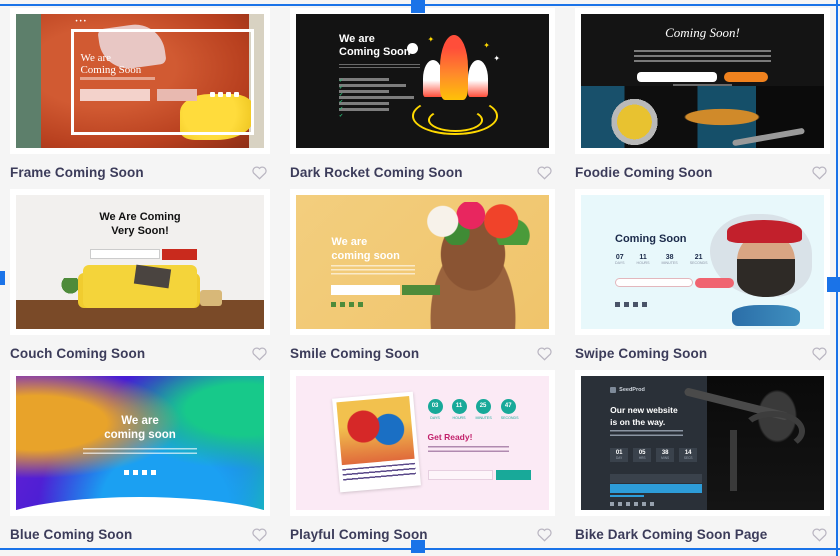 This screenshot has height=556, width=840. I want to click on preview-heading: Get Ready!, so click(450, 437).